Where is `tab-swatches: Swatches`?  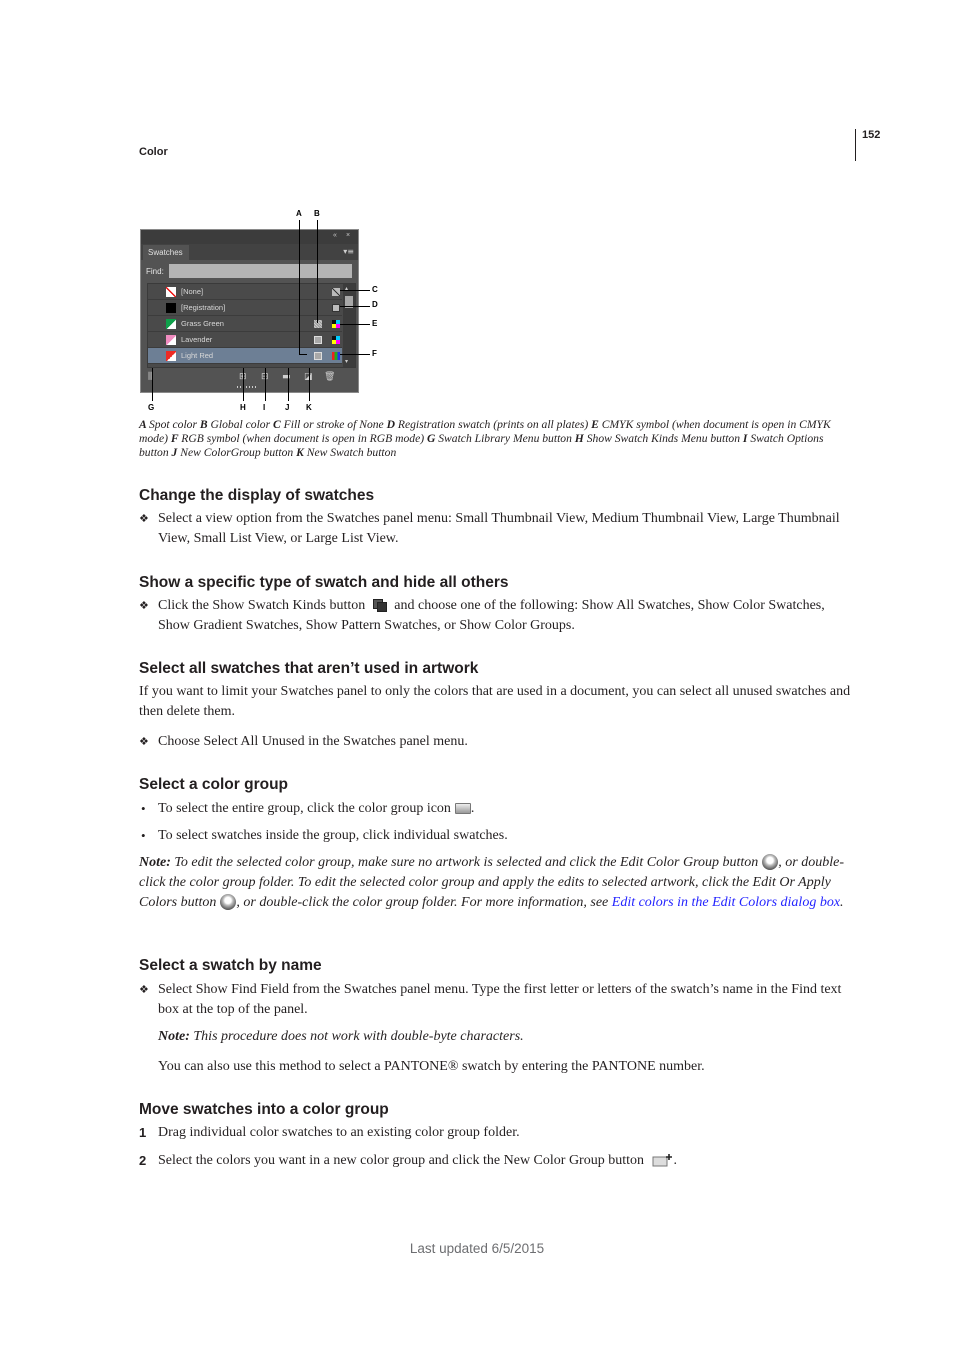
tab-swatches: Swatches is located at coordinates (166, 252).